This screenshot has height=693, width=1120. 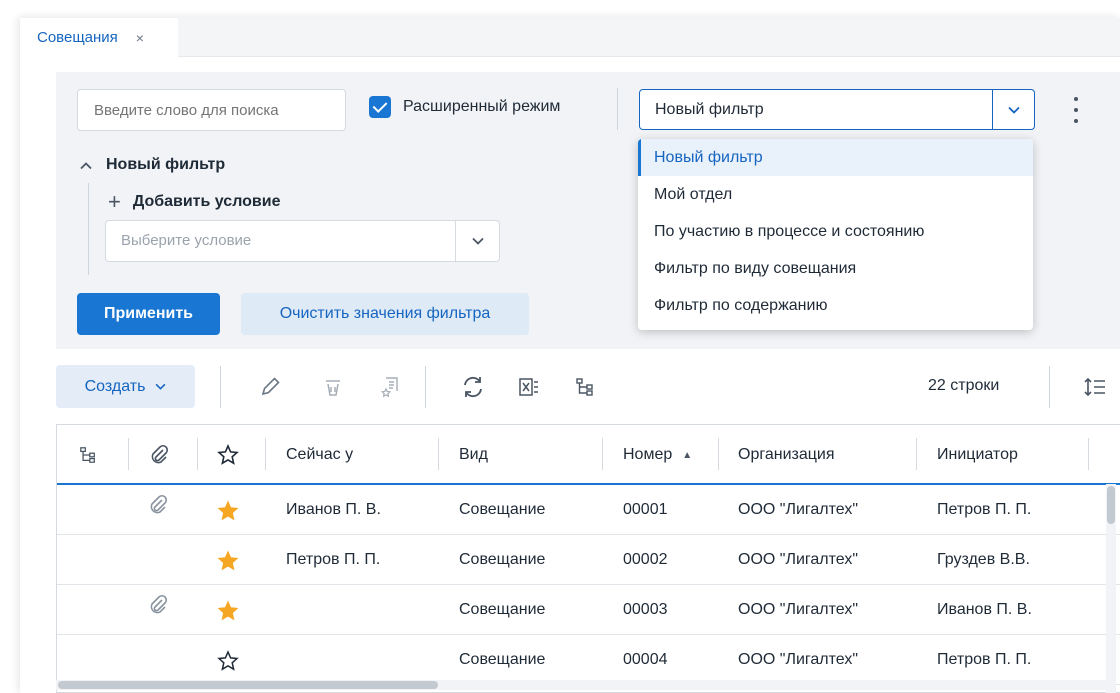 What do you see at coordinates (835, 157) in the screenshot?
I see `menu-item-new-filter: Новый фильтр` at bounding box center [835, 157].